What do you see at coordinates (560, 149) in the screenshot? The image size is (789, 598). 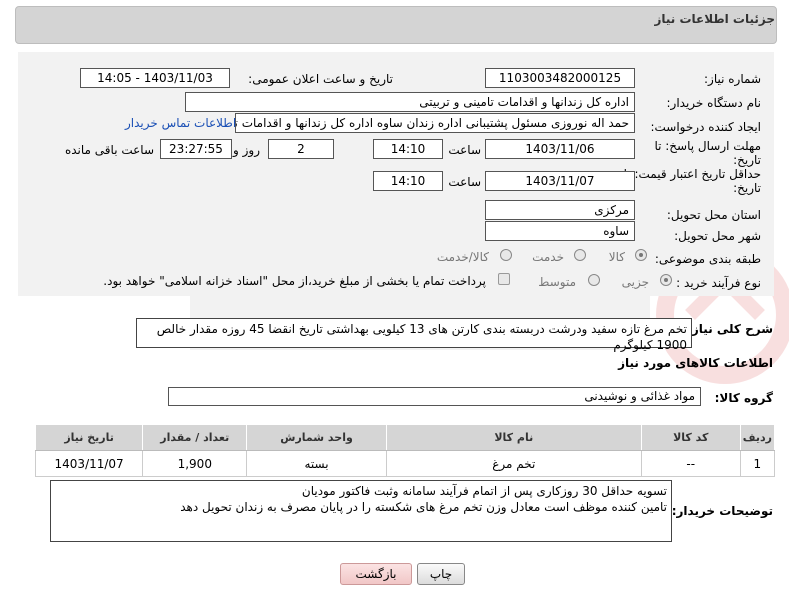 I see `deadline-date-field: 1403/11/06` at bounding box center [560, 149].